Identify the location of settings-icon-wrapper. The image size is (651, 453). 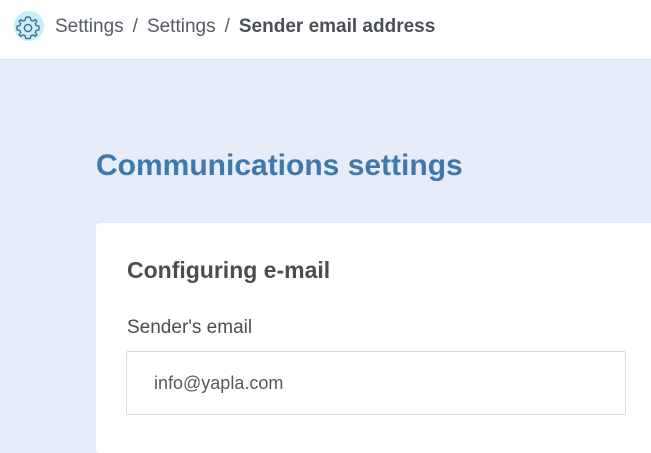
(28, 28).